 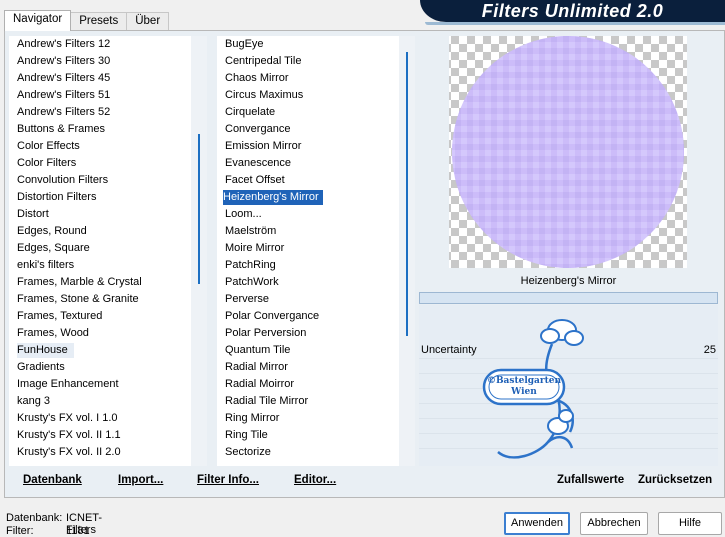 What do you see at coordinates (82, 282) in the screenshot?
I see `category-list-item: Frames, Marble & Crystal` at bounding box center [82, 282].